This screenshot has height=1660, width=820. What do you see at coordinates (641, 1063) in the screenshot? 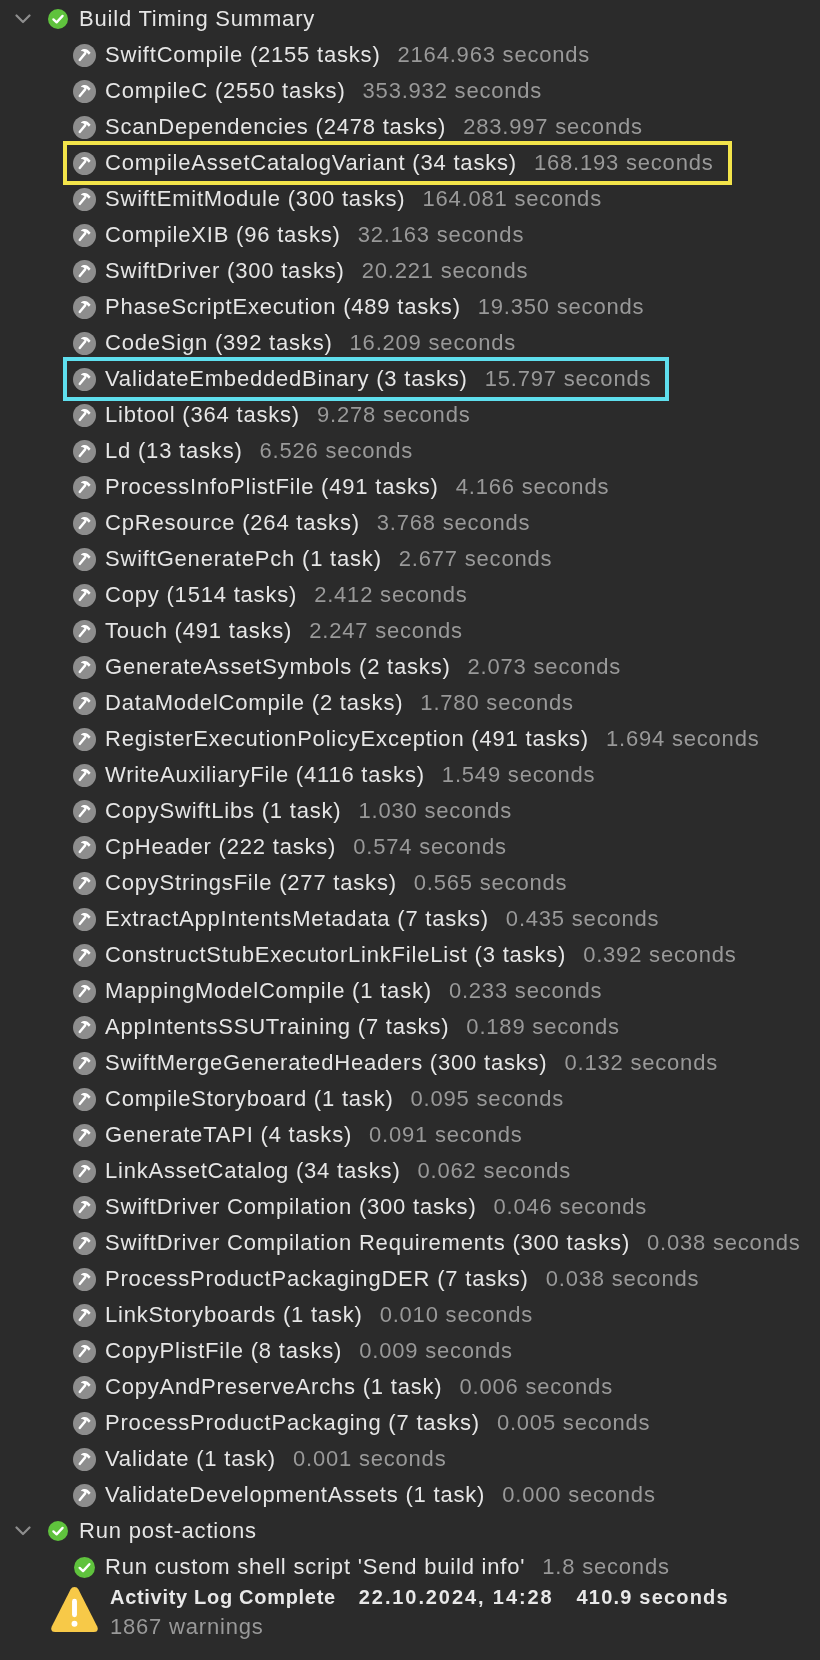
I see `duration-text: 0.132 seconds` at bounding box center [641, 1063].